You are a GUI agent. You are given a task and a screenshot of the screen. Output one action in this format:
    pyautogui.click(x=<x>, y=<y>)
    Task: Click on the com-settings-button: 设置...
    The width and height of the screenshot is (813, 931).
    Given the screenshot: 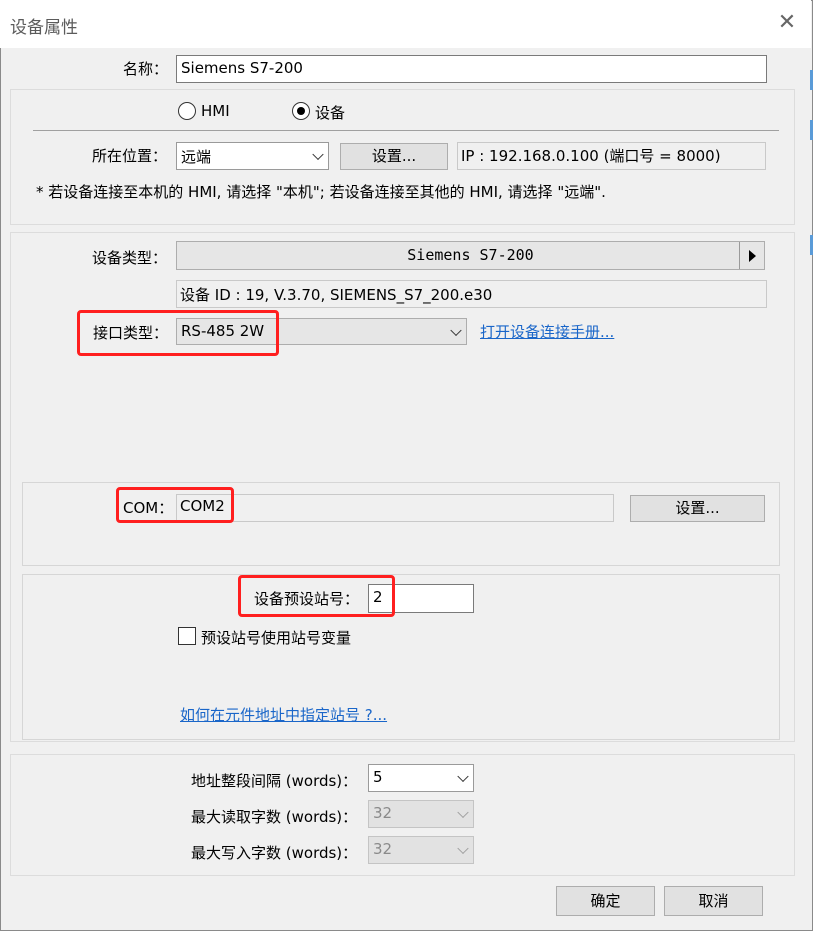 What is the action you would take?
    pyautogui.click(x=697, y=508)
    